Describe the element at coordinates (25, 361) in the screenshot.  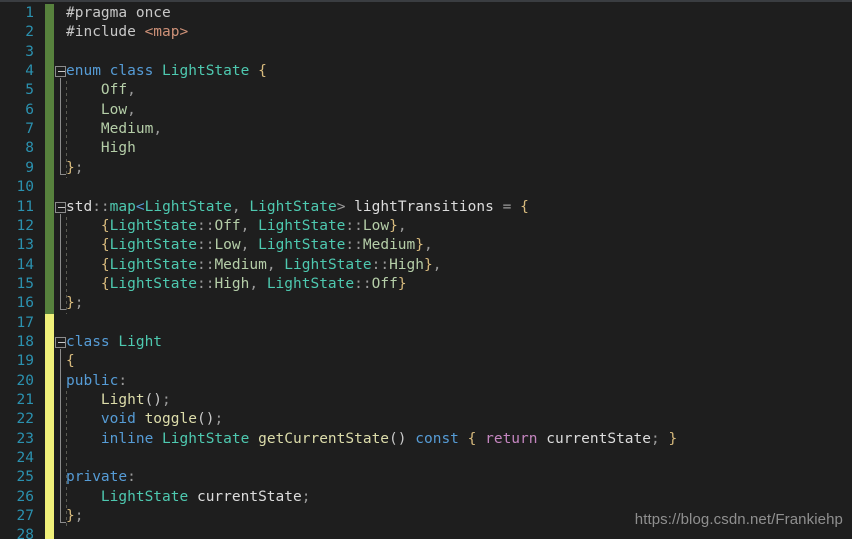
I see `line-number: 19` at that location.